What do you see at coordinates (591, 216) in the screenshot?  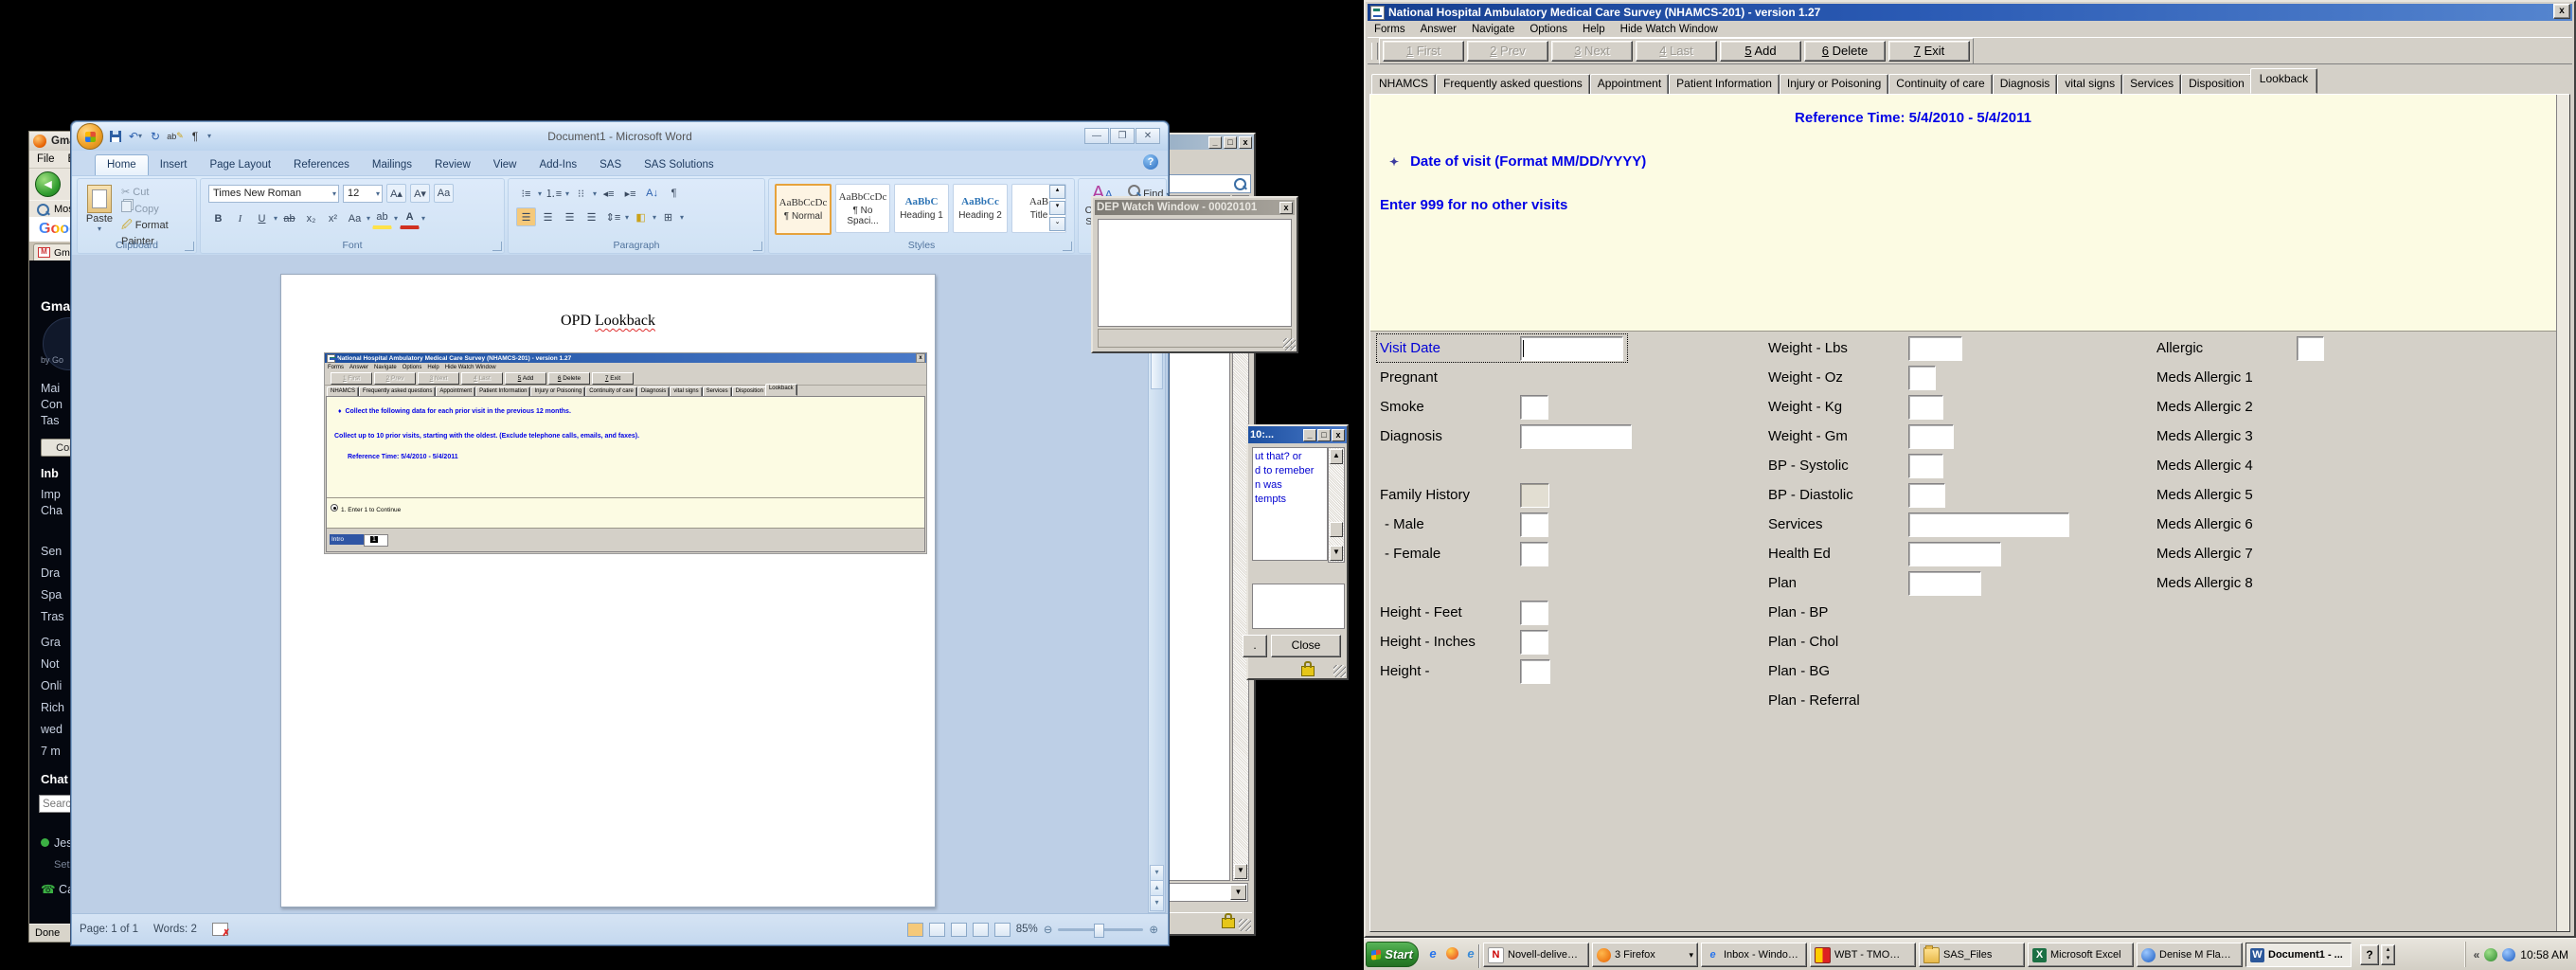 I see `justify-icon: ☰` at bounding box center [591, 216].